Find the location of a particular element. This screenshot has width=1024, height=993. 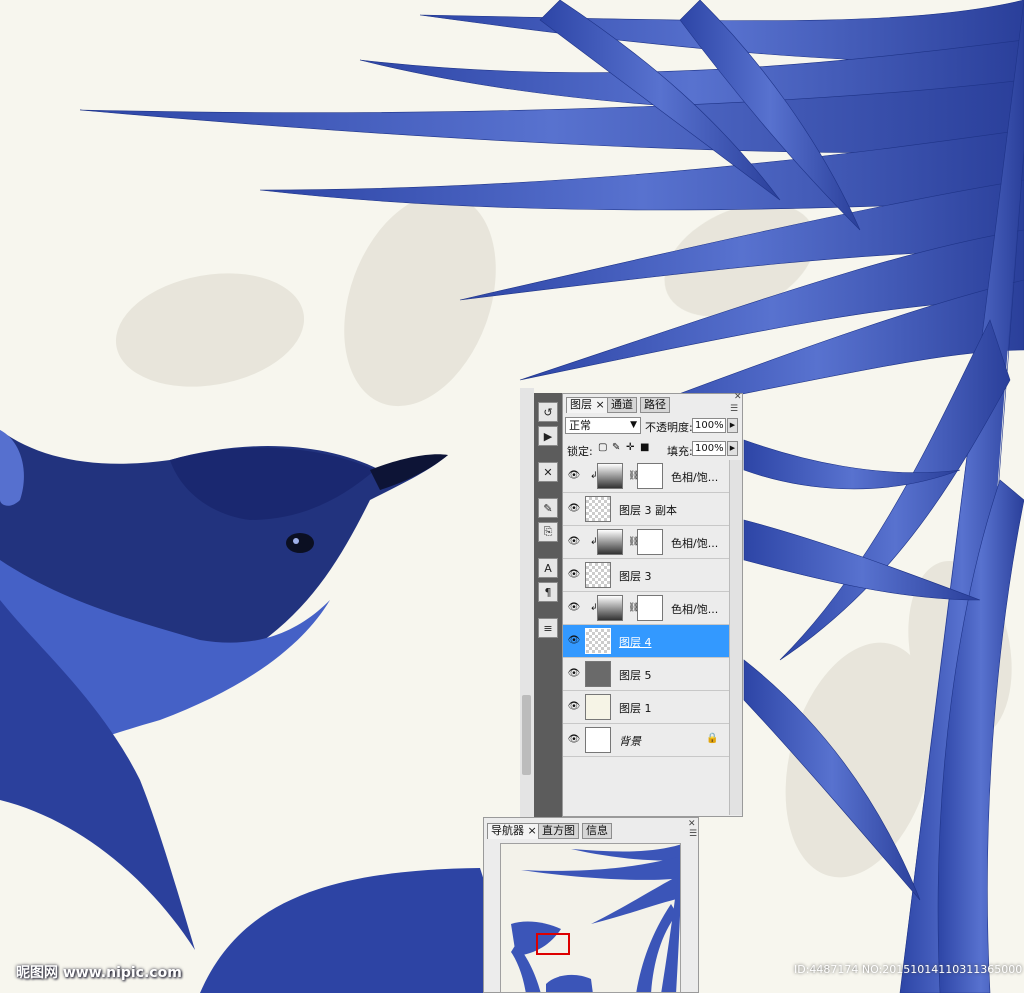

layer-name: 图层 3 副本 is located at coordinates (648, 510).